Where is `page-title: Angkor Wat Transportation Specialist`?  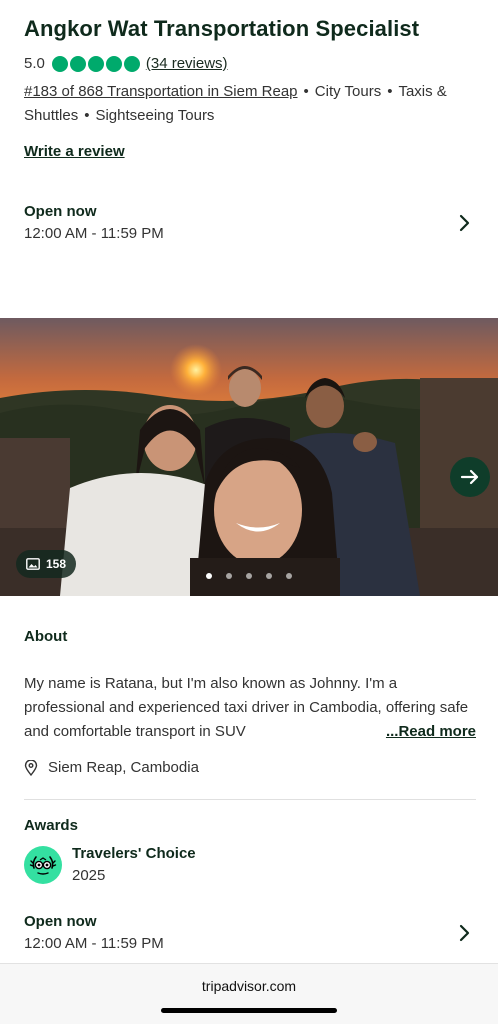 page-title: Angkor Wat Transportation Specialist is located at coordinates (222, 28).